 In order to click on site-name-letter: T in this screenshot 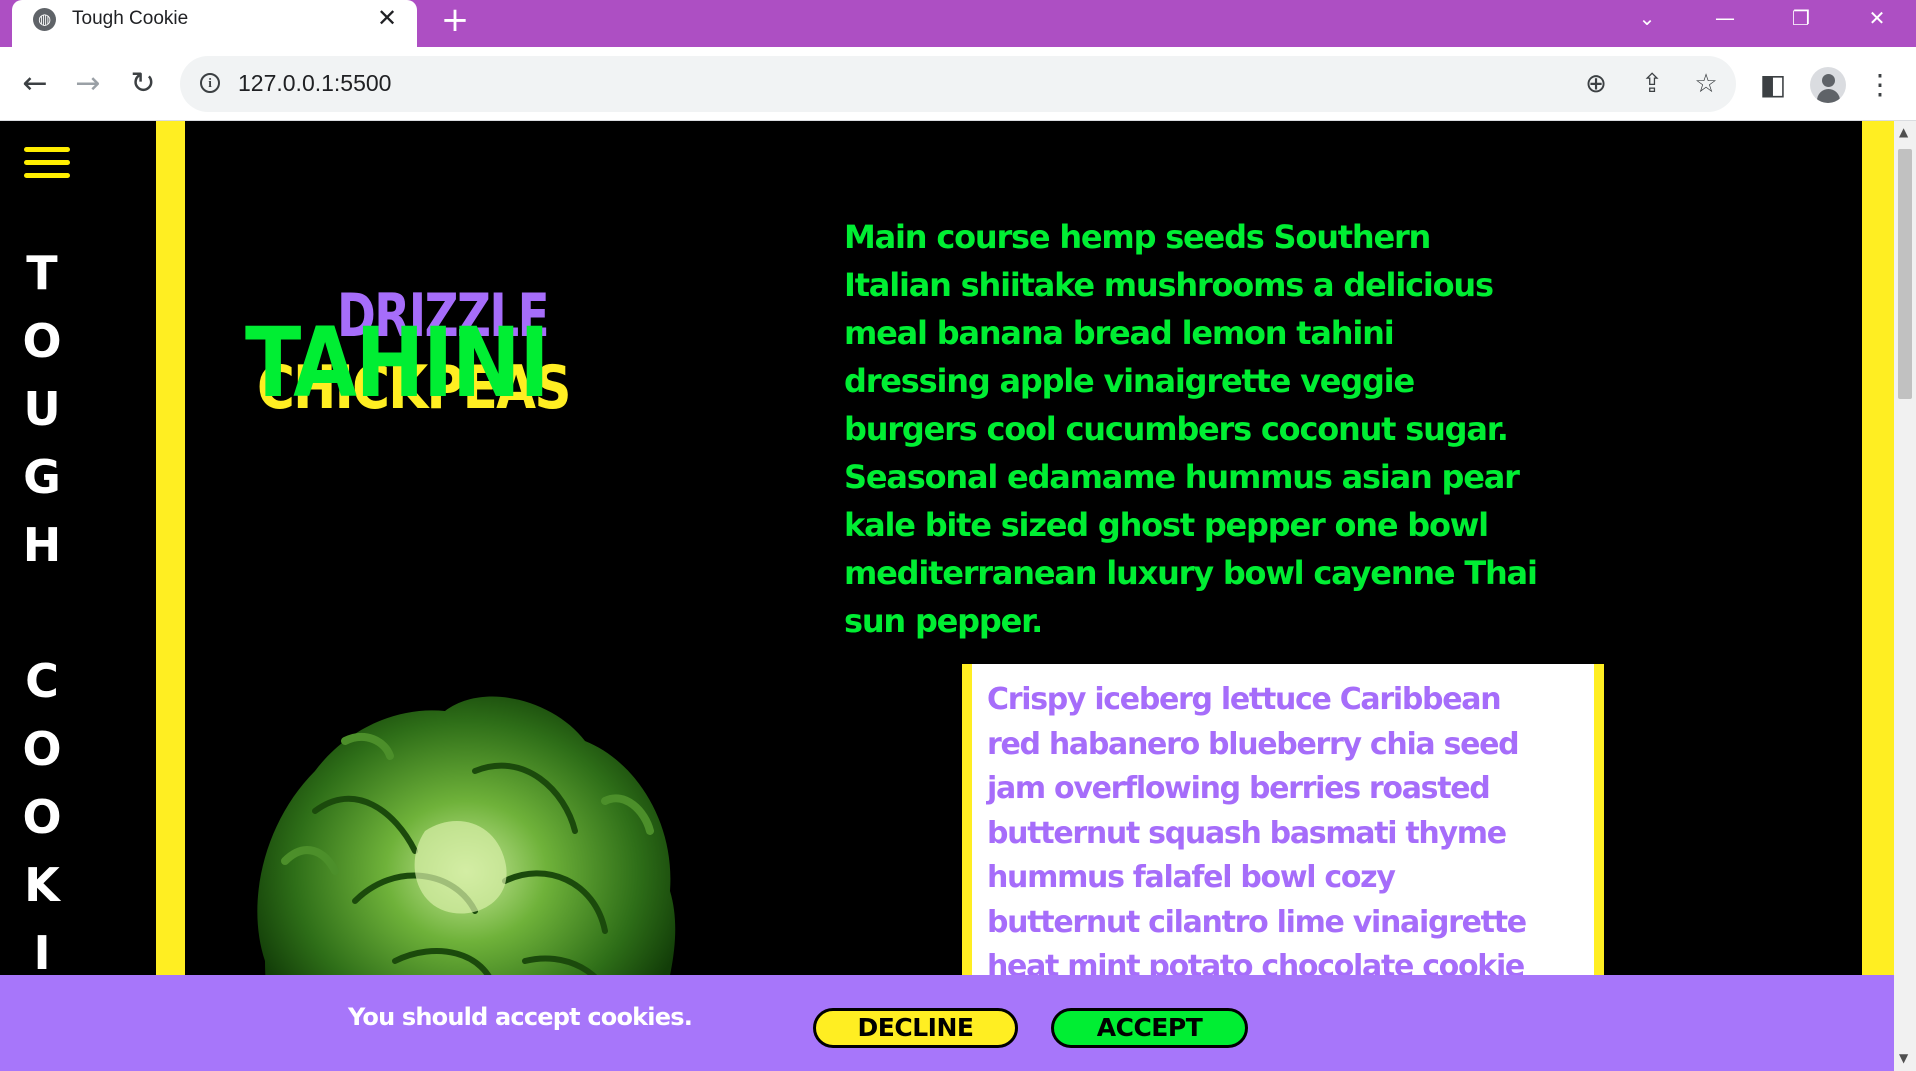, I will do `click(42, 273)`.